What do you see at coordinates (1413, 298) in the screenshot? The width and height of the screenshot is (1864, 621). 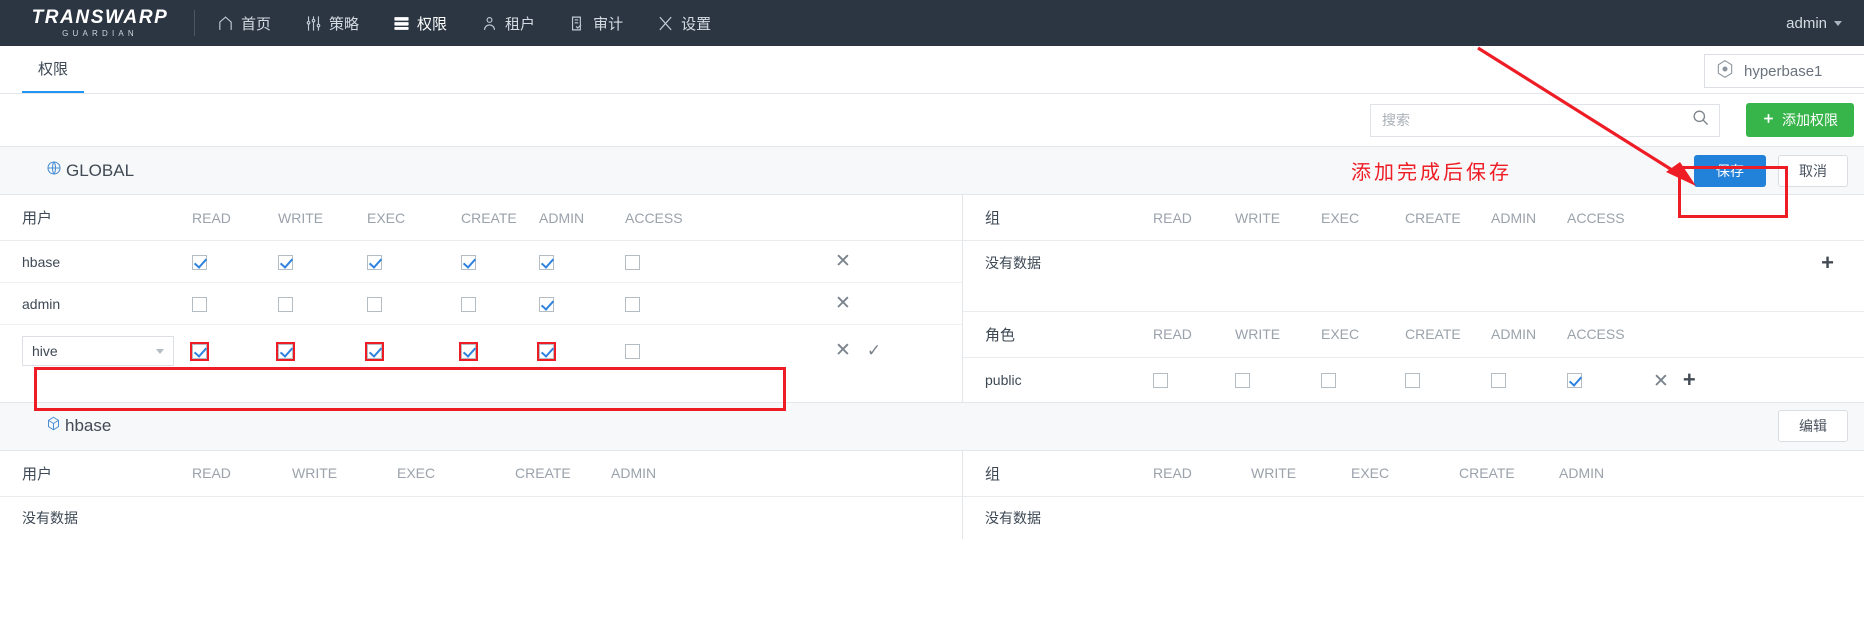 I see `spacer-cell` at bounding box center [1413, 298].